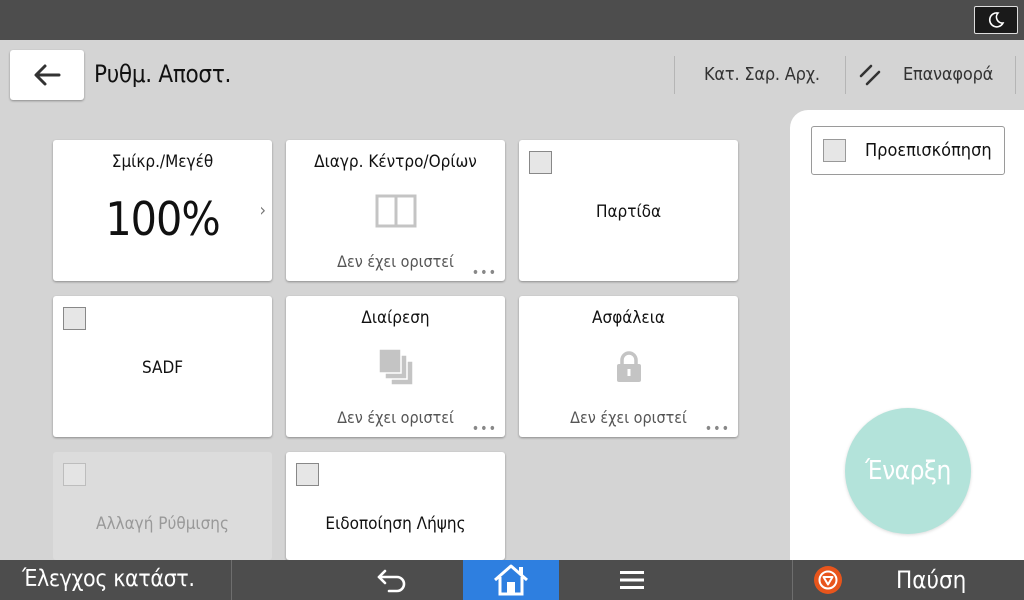 The width and height of the screenshot is (1024, 600). I want to click on security-tile: Ασφάλεια Δεν έχει οριστεί •••, so click(628, 366).